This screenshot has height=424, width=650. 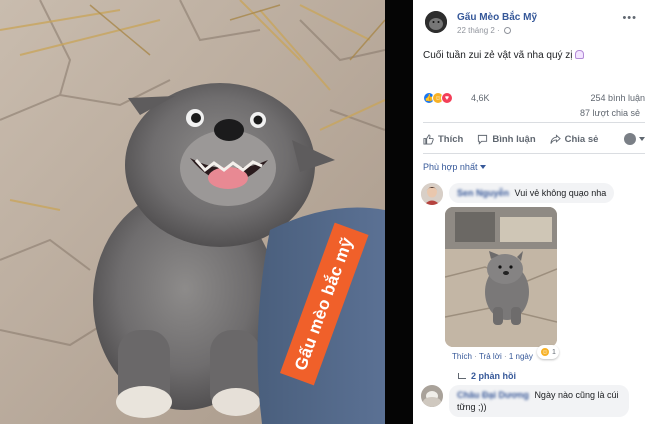 I want to click on share-button: Chia sẻ, so click(x=574, y=139).